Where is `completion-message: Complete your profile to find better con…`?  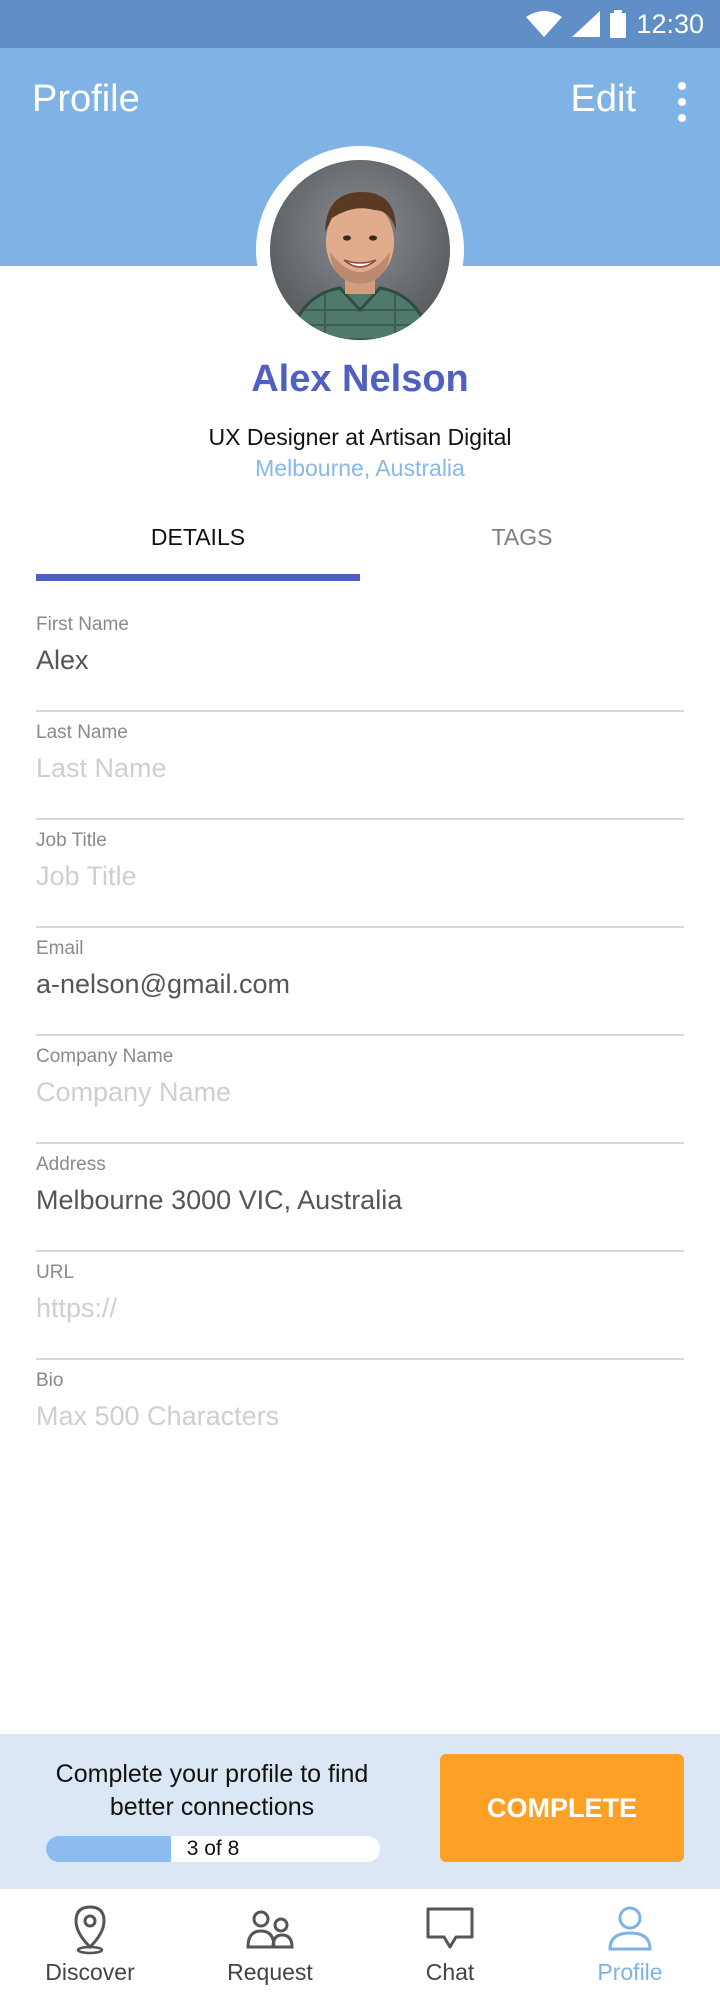 completion-message: Complete your profile to find better con… is located at coordinates (212, 1790).